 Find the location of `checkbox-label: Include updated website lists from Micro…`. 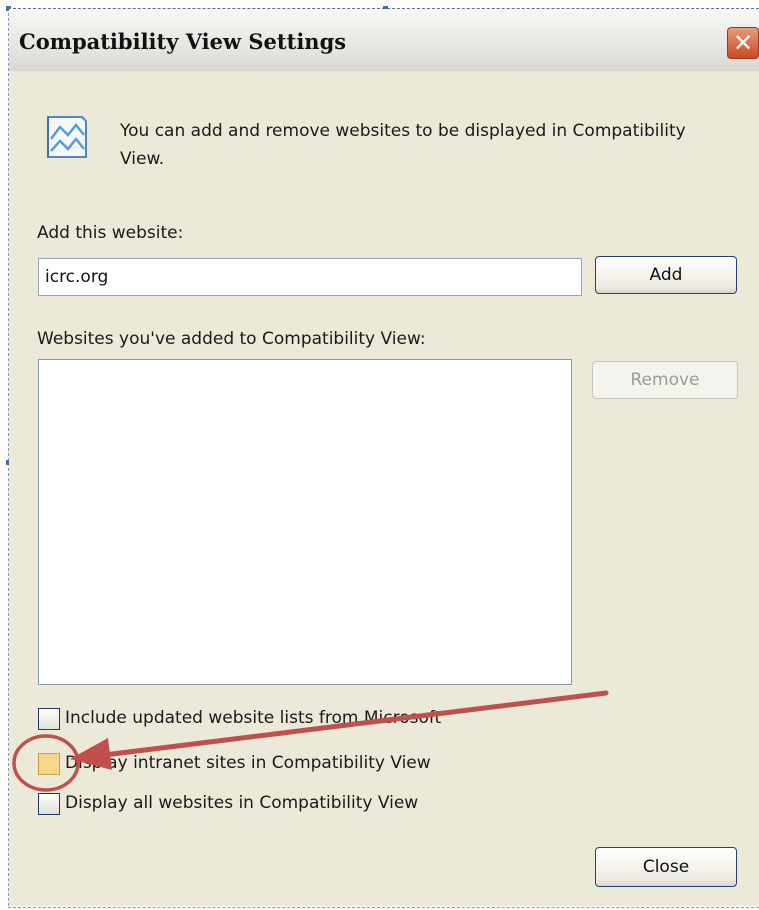

checkbox-label: Include updated website lists from Micro… is located at coordinates (253, 718).